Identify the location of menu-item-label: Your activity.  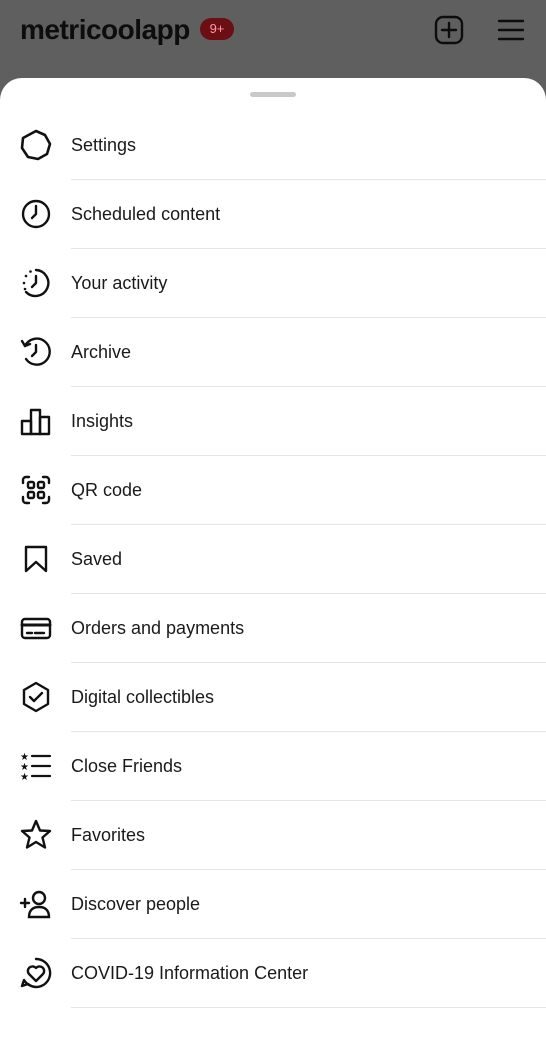
(119, 283).